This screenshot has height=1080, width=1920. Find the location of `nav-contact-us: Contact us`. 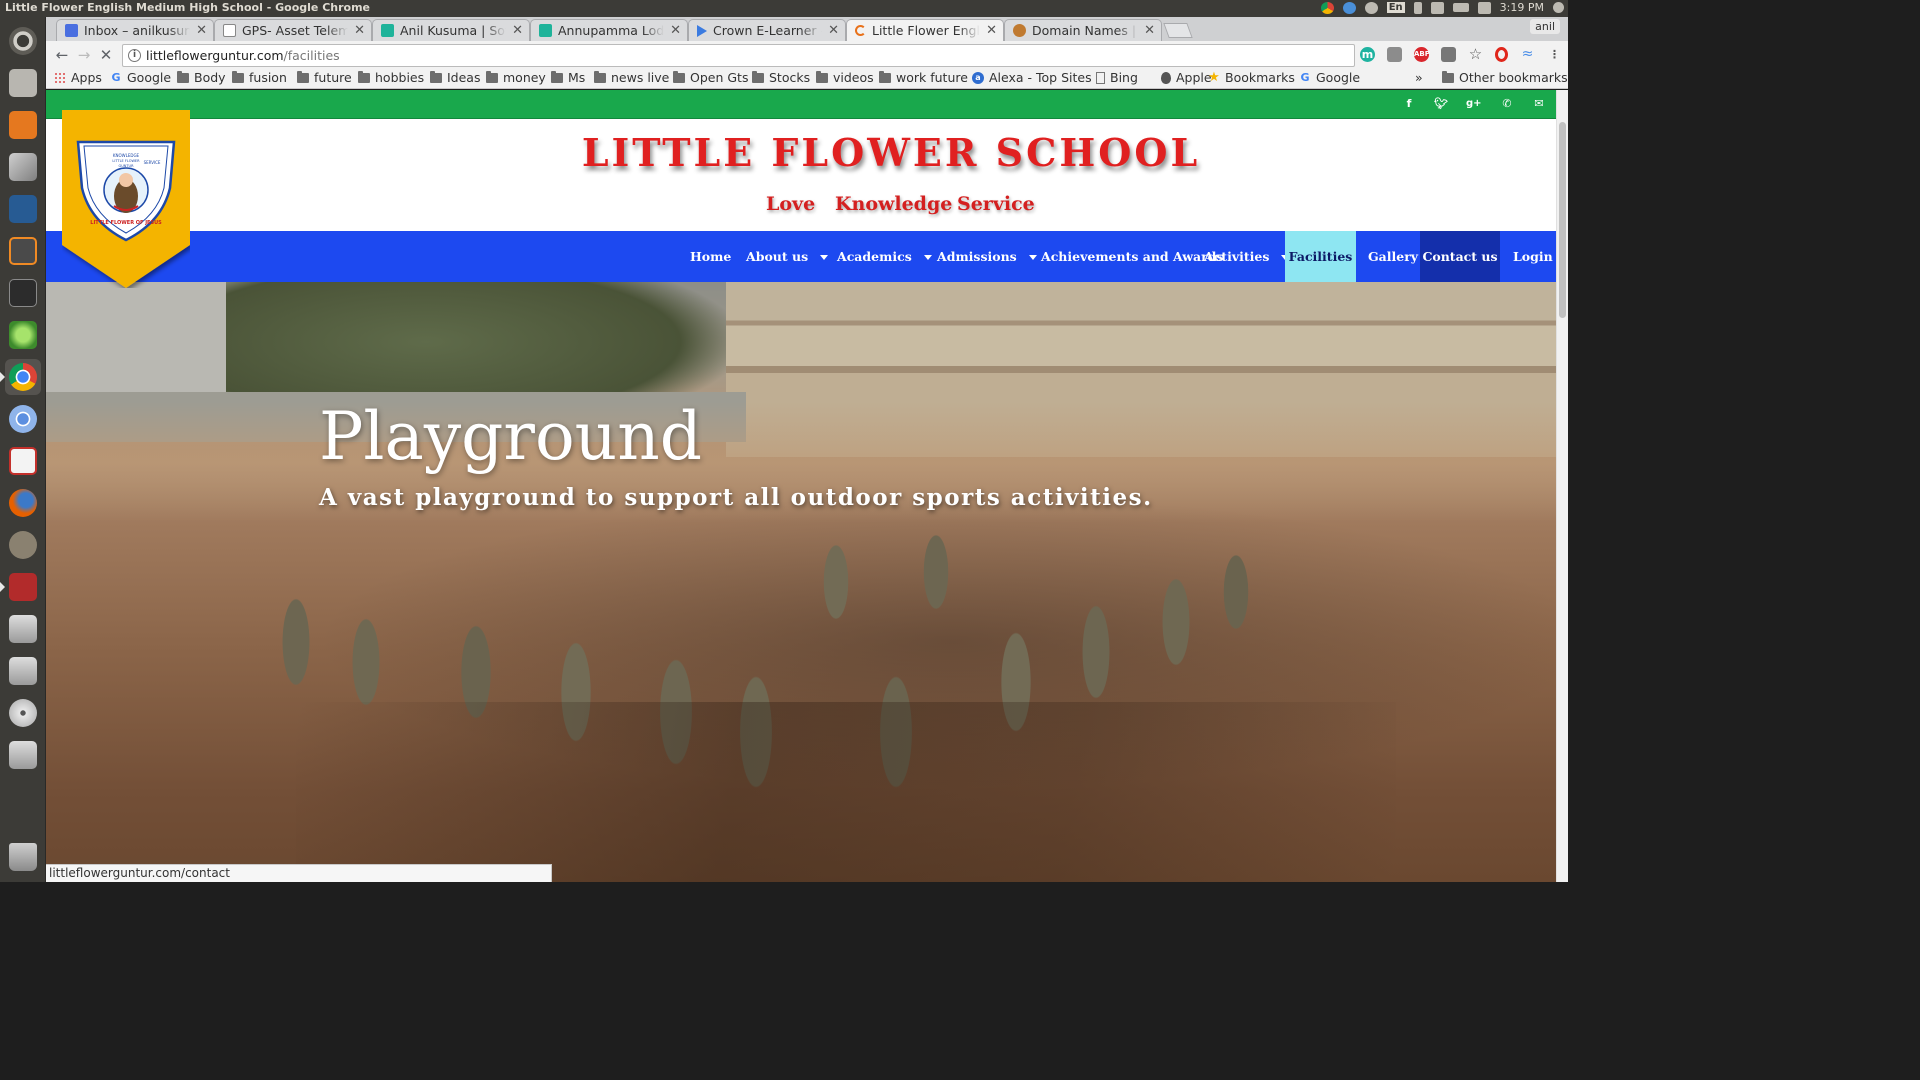

nav-contact-us: Contact us is located at coordinates (1460, 256).